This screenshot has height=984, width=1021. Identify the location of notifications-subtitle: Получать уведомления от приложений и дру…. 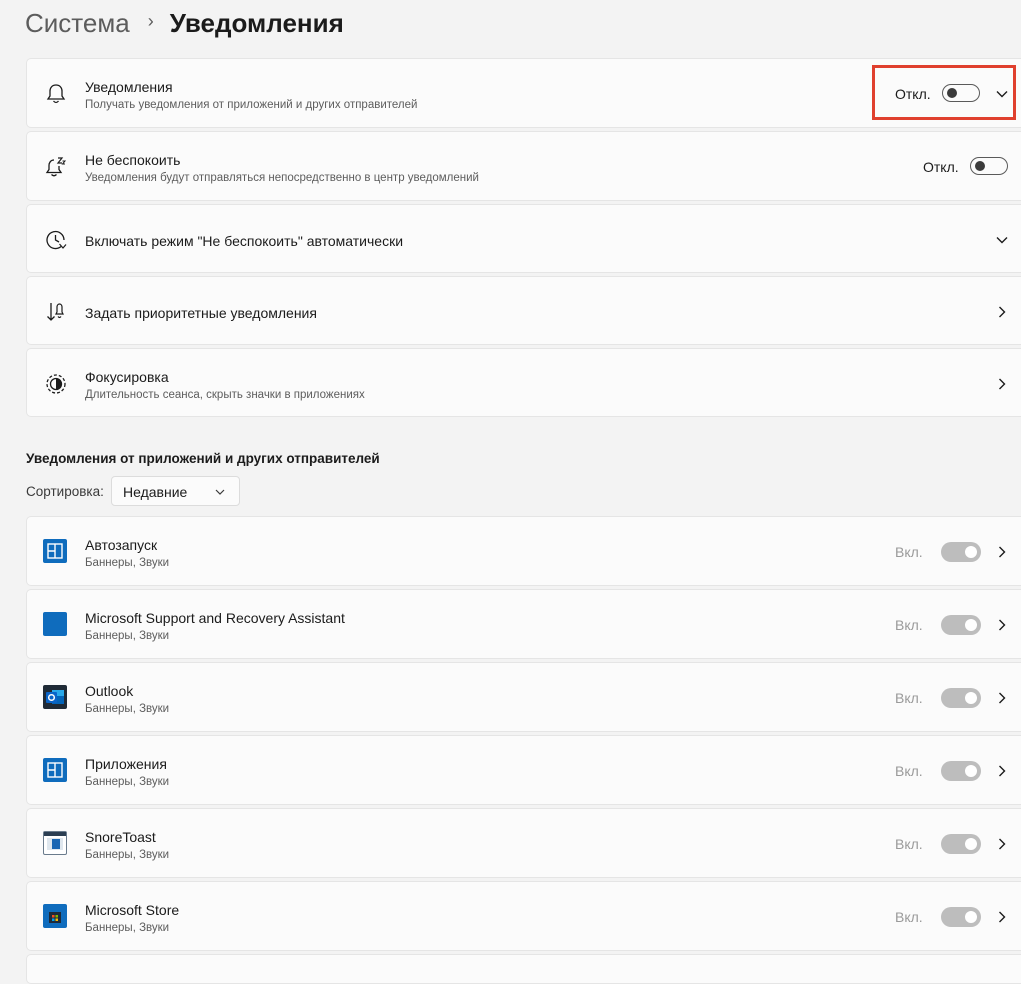
(251, 105).